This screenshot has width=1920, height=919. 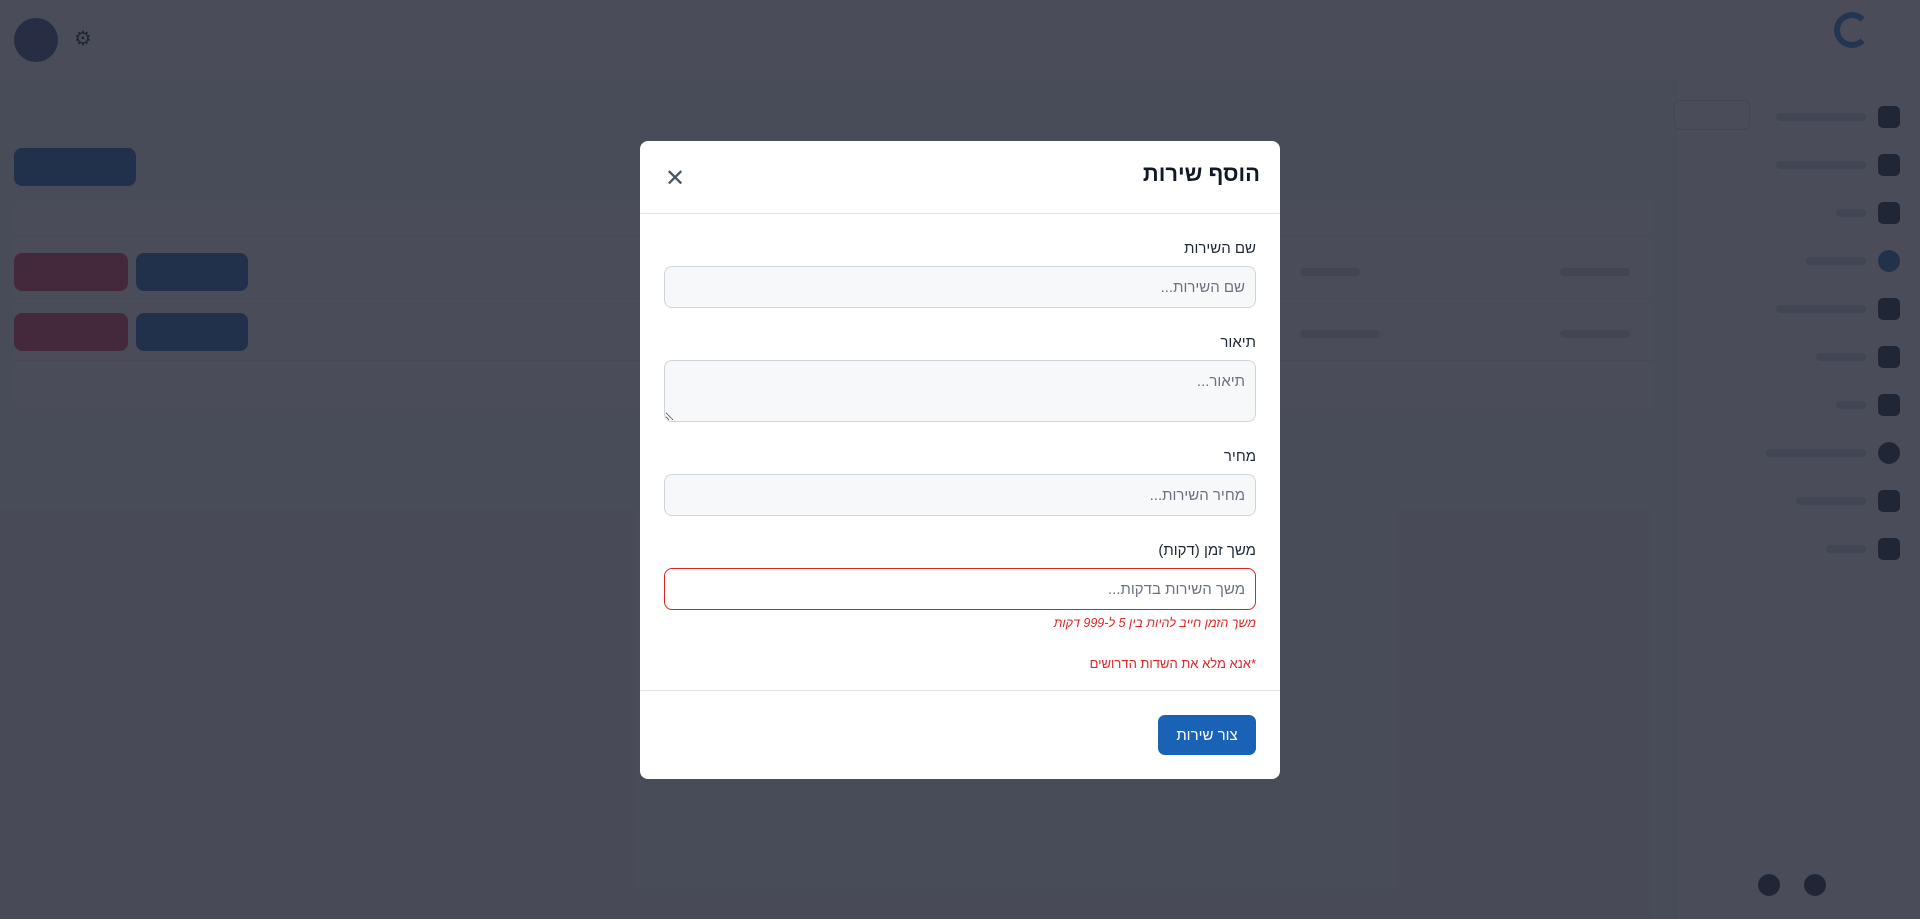 I want to click on price-input, so click(x=960, y=495).